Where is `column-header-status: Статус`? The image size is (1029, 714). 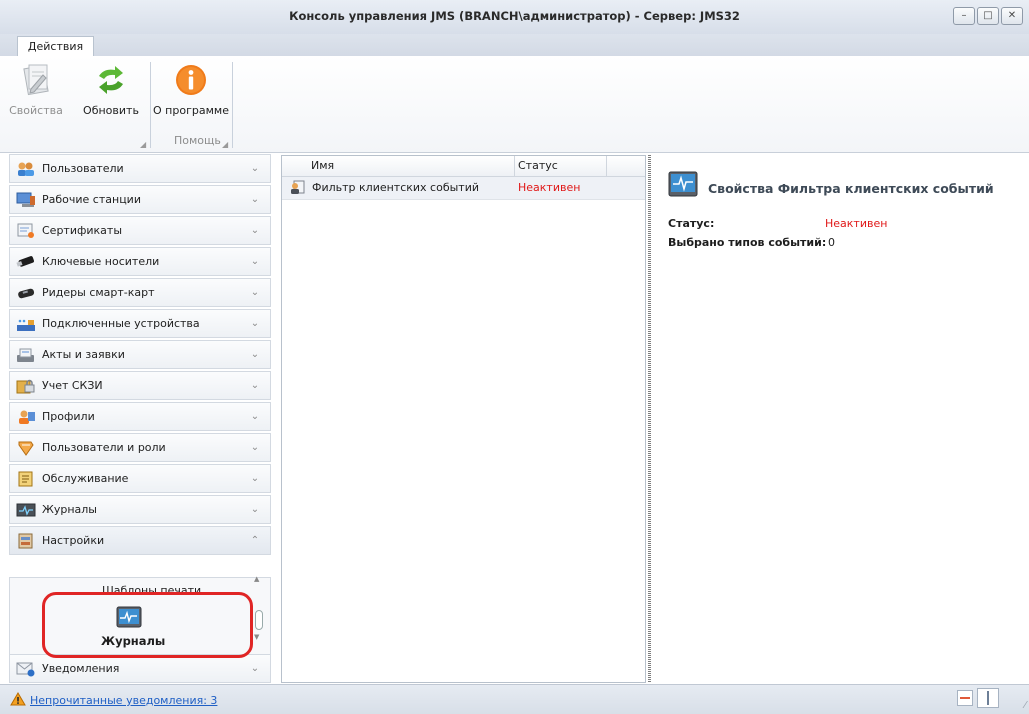
column-header-status: Статус is located at coordinates (538, 165).